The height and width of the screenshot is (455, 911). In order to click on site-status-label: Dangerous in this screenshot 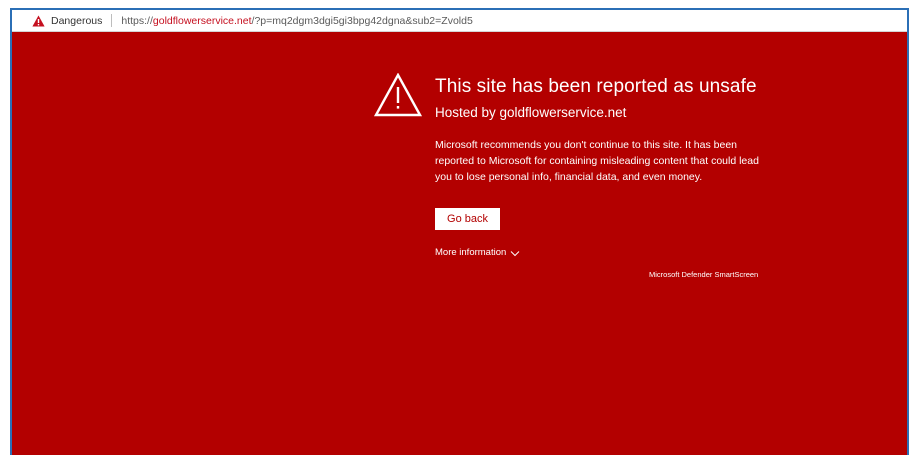, I will do `click(76, 21)`.